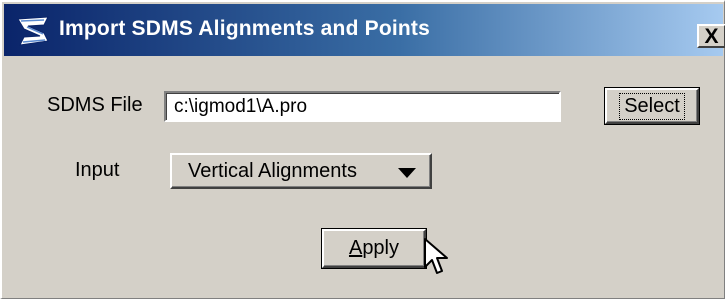 The image size is (725, 299). What do you see at coordinates (272, 170) in the screenshot?
I see `input-dropdown-value: Vertical Alignments` at bounding box center [272, 170].